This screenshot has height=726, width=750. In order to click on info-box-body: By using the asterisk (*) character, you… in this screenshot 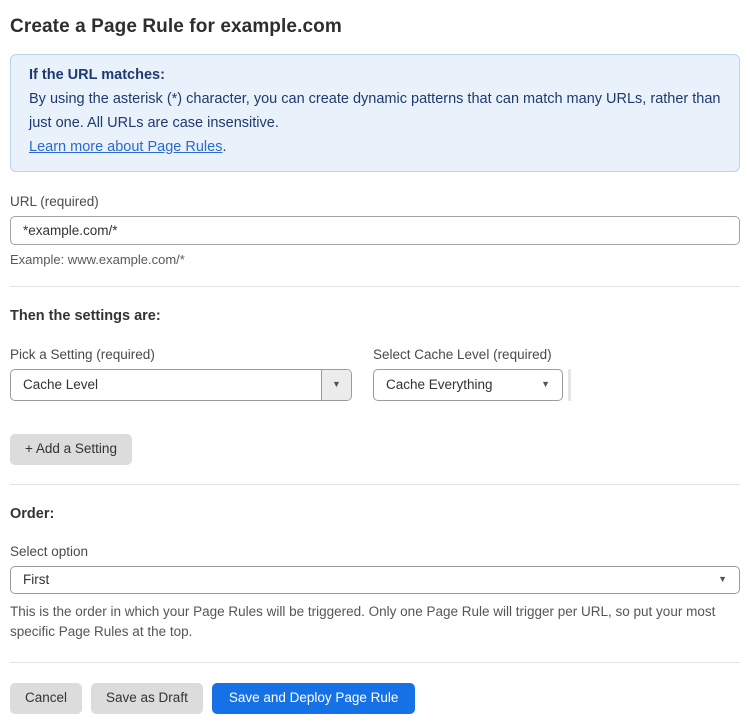, I will do `click(375, 110)`.